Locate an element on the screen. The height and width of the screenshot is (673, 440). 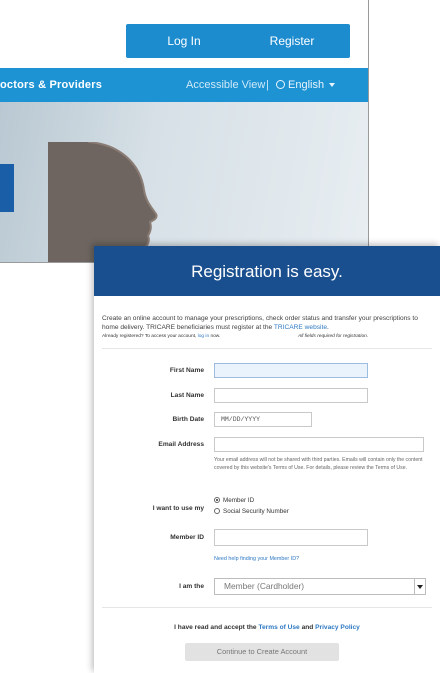
language-label: English is located at coordinates (306, 85).